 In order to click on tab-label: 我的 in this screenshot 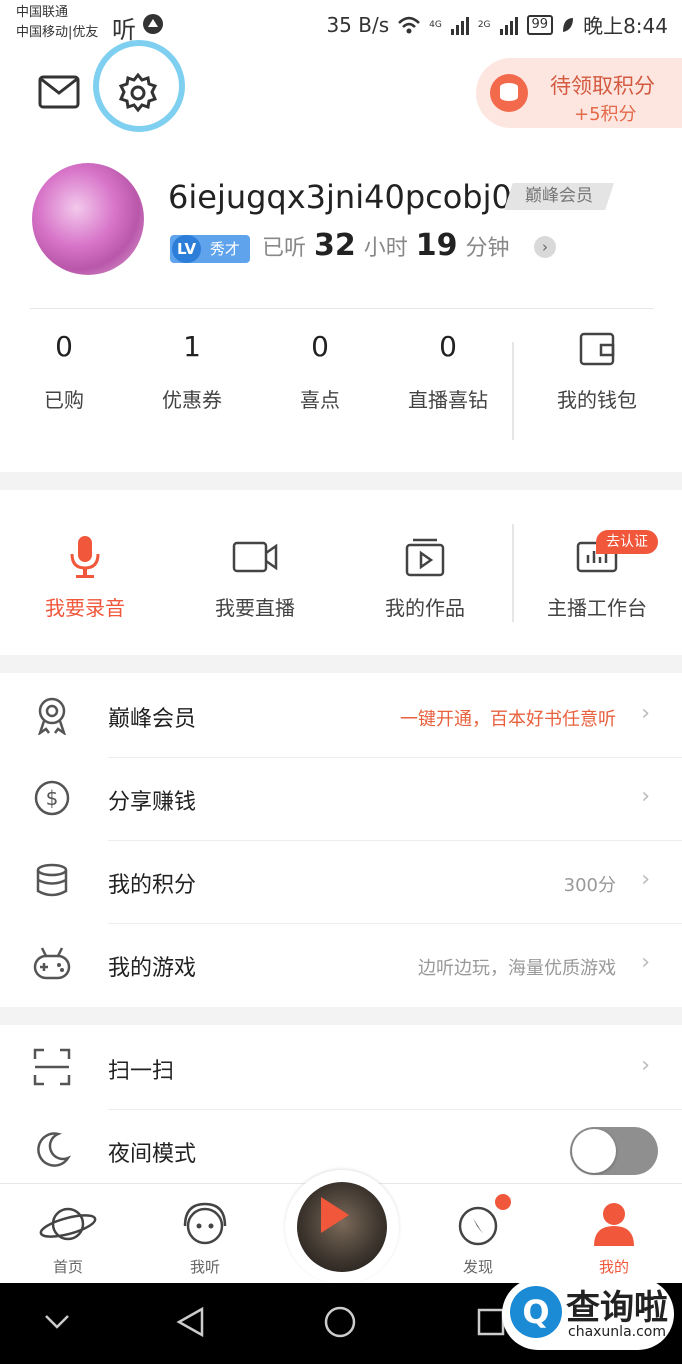, I will do `click(613, 1267)`.